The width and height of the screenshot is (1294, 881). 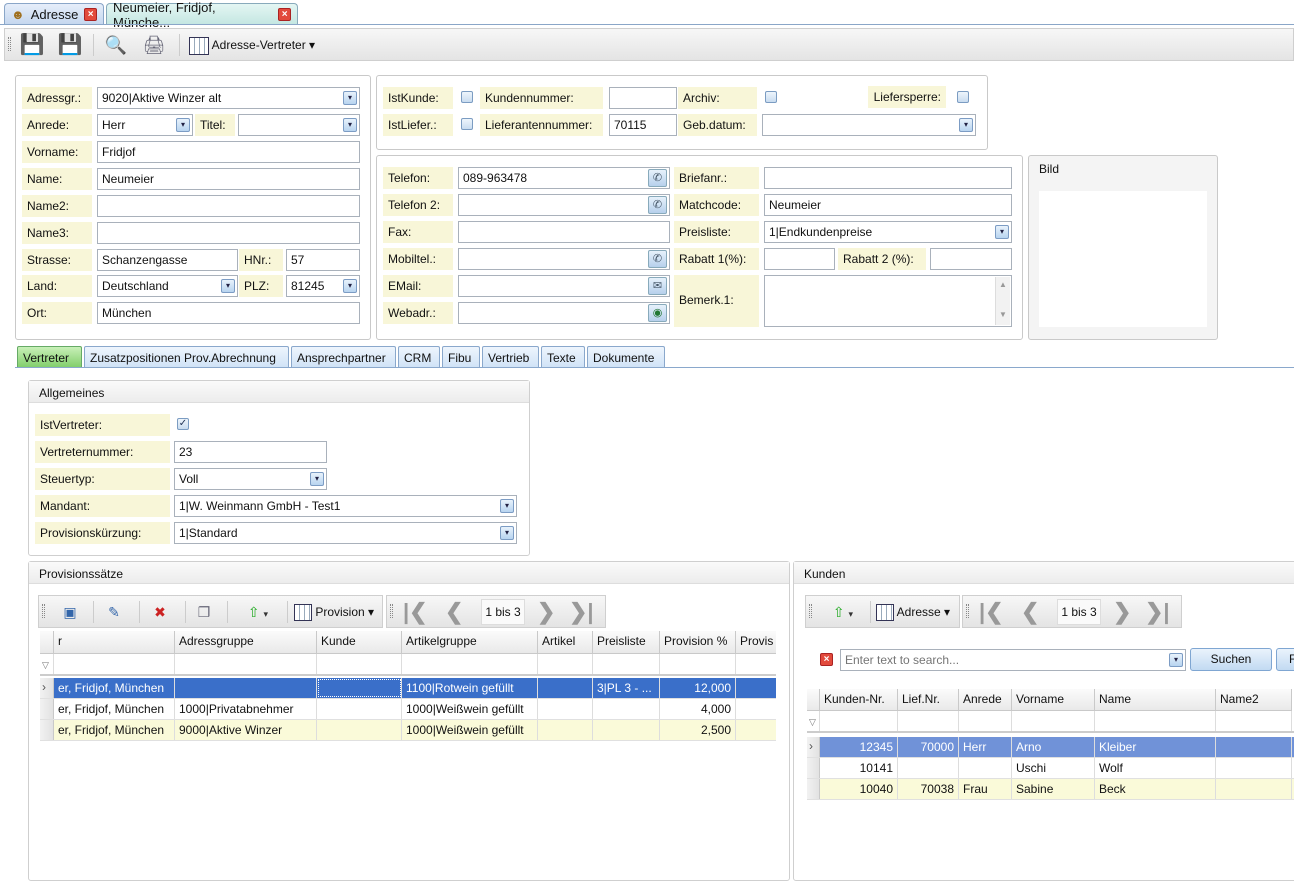 What do you see at coordinates (246, 642) in the screenshot?
I see `column-header: Adressgruppe` at bounding box center [246, 642].